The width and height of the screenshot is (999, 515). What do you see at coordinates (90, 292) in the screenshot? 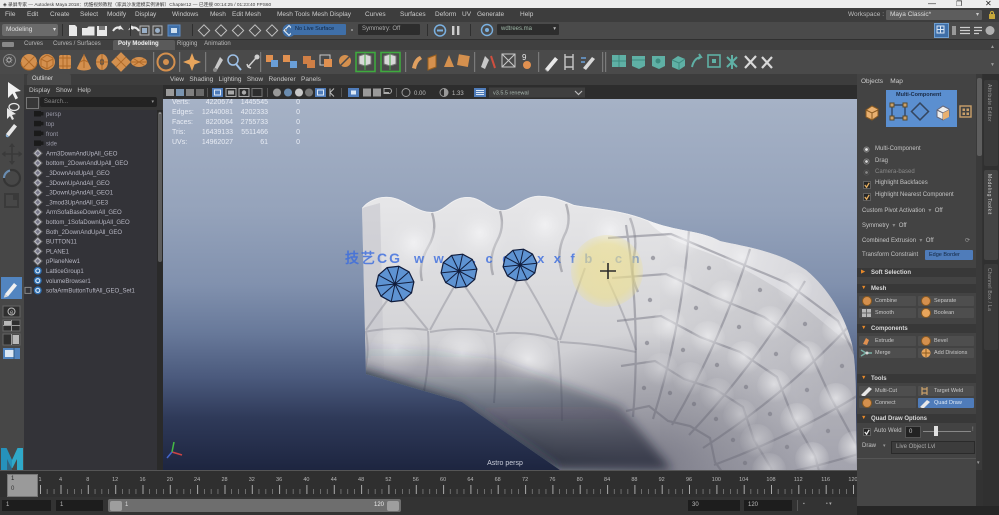
I see `svg-text: sofaArmButtonTuftAll_GEO_Set1` at bounding box center [90, 292].